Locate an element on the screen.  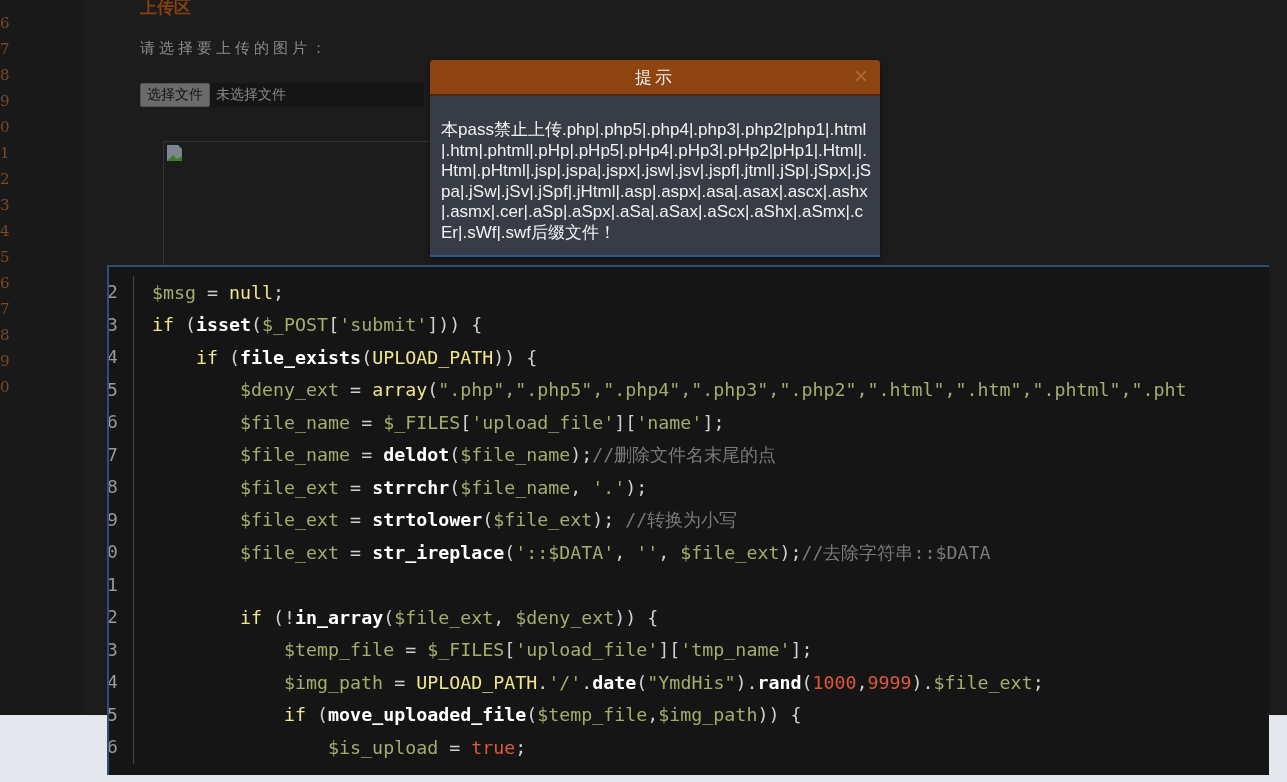
code-line: $is_upload = true; is located at coordinates (427, 747).